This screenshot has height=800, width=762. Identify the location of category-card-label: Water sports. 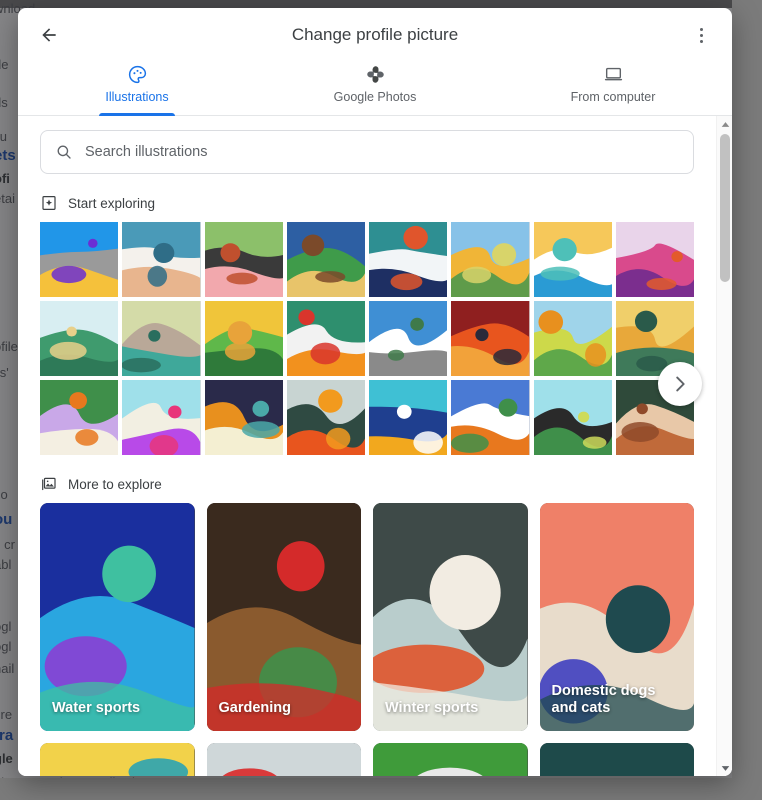
(96, 708).